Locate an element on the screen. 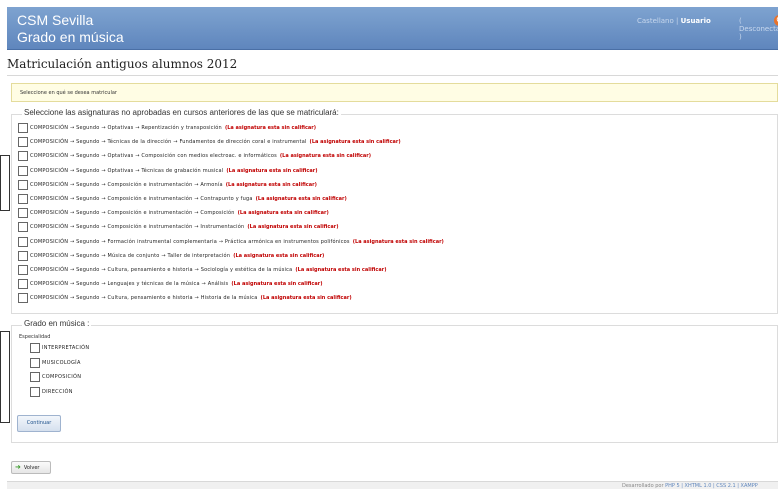  back-label: Volver is located at coordinates (31, 467).